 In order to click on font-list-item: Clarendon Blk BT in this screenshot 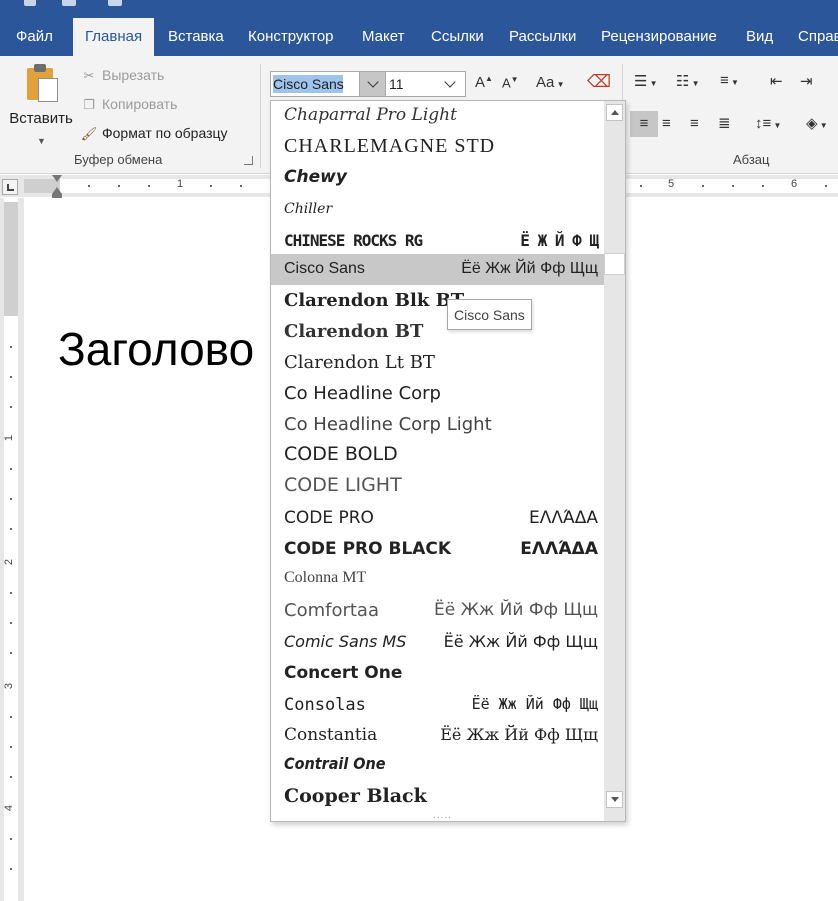, I will do `click(437, 301)`.